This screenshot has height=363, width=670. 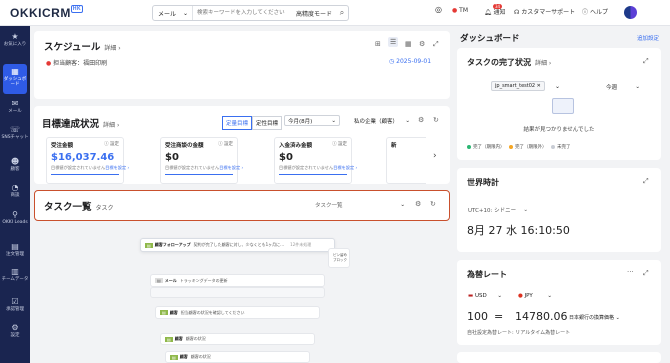 What do you see at coordinates (112, 48) in the screenshot?
I see `schedule-detail-link: 詳細 ›` at bounding box center [112, 48].